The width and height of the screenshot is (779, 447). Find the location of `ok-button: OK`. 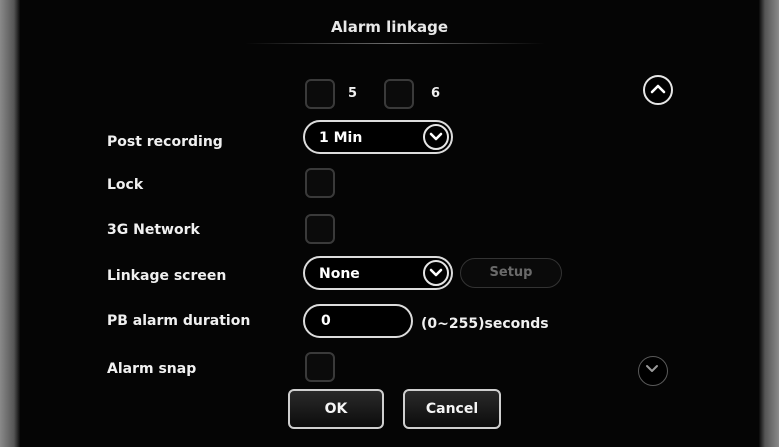

ok-button: OK is located at coordinates (336, 409).